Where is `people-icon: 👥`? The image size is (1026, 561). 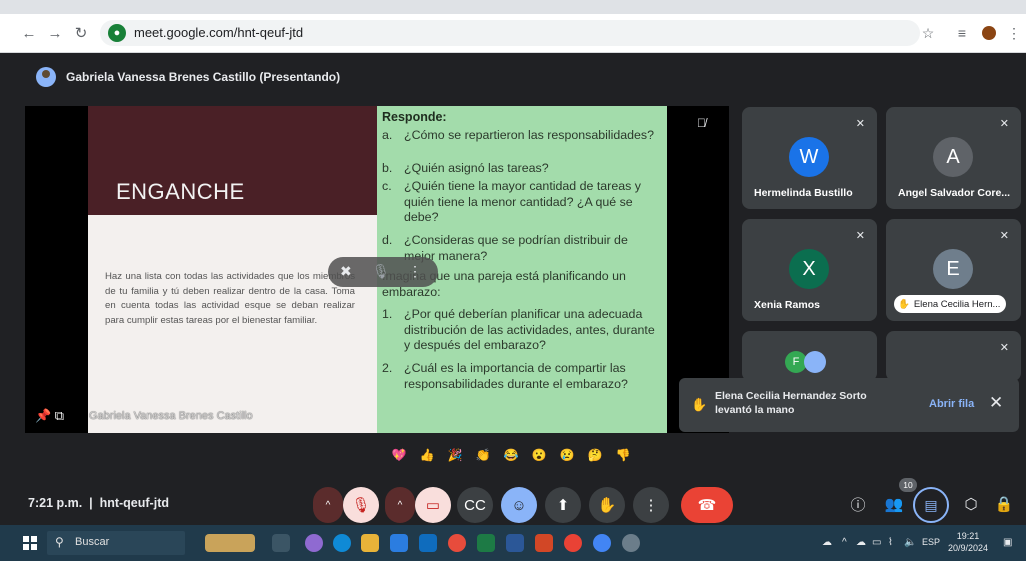
people-icon: 👥 is located at coordinates (894, 504).